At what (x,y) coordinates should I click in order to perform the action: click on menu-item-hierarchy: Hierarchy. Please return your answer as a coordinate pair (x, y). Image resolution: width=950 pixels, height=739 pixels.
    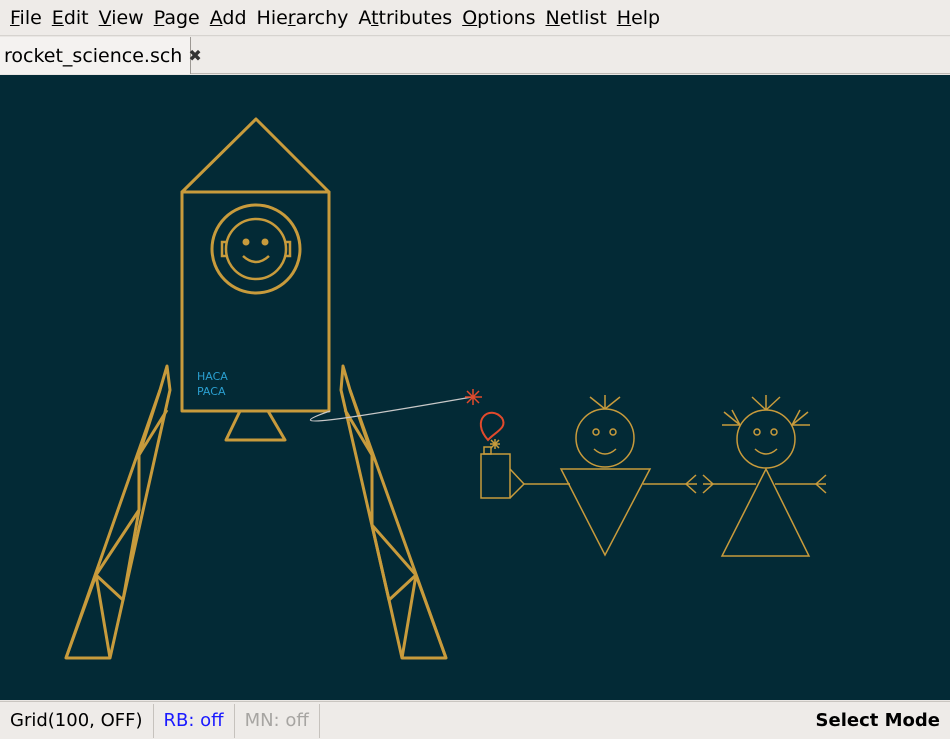
    Looking at the image, I should click on (303, 18).